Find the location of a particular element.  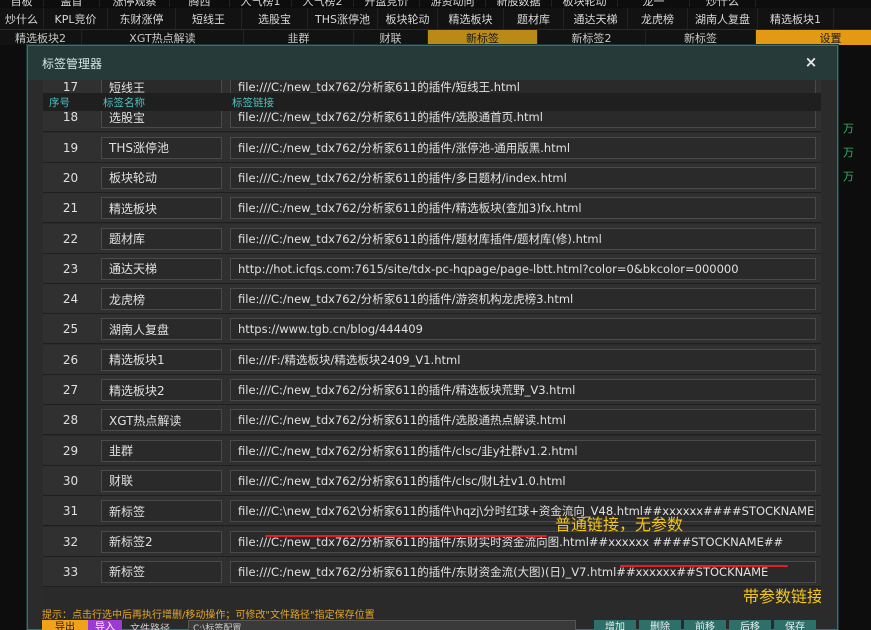

save-button: 保存 is located at coordinates (795, 625).